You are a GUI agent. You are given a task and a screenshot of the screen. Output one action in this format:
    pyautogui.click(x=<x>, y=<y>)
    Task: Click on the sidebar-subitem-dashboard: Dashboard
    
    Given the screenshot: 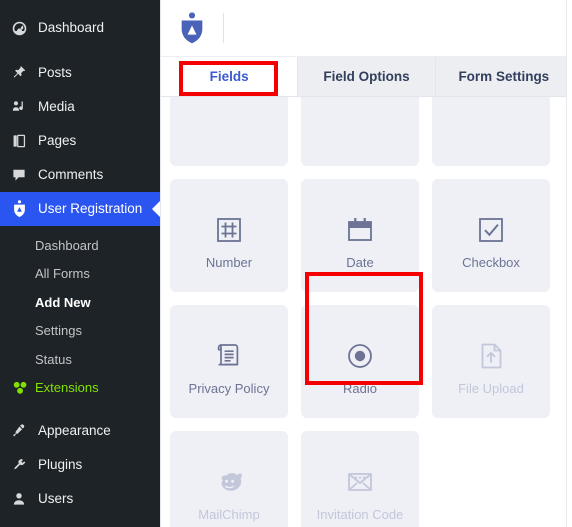 What is the action you would take?
    pyautogui.click(x=80, y=245)
    